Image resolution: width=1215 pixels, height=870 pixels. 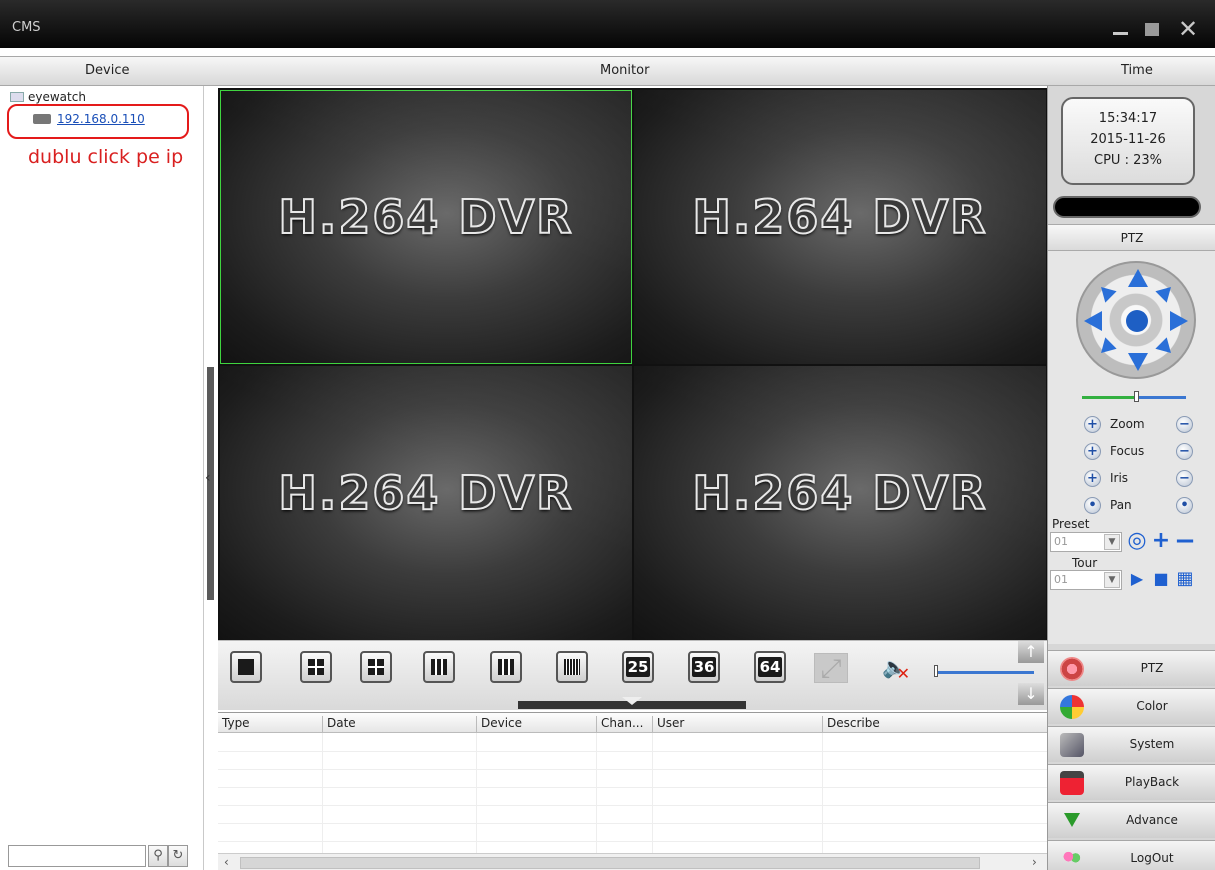 What do you see at coordinates (1093, 321) in the screenshot?
I see `pan-left-icon` at bounding box center [1093, 321].